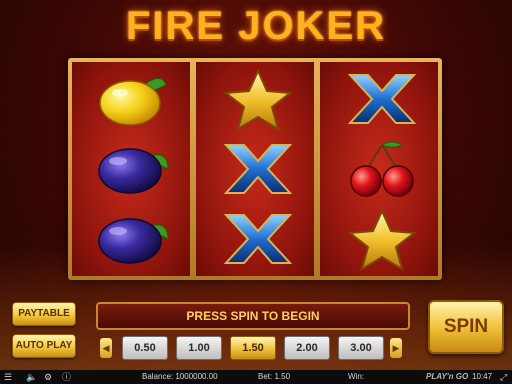 The image size is (512, 384). I want to click on bet-increase-button: ▶, so click(396, 348).